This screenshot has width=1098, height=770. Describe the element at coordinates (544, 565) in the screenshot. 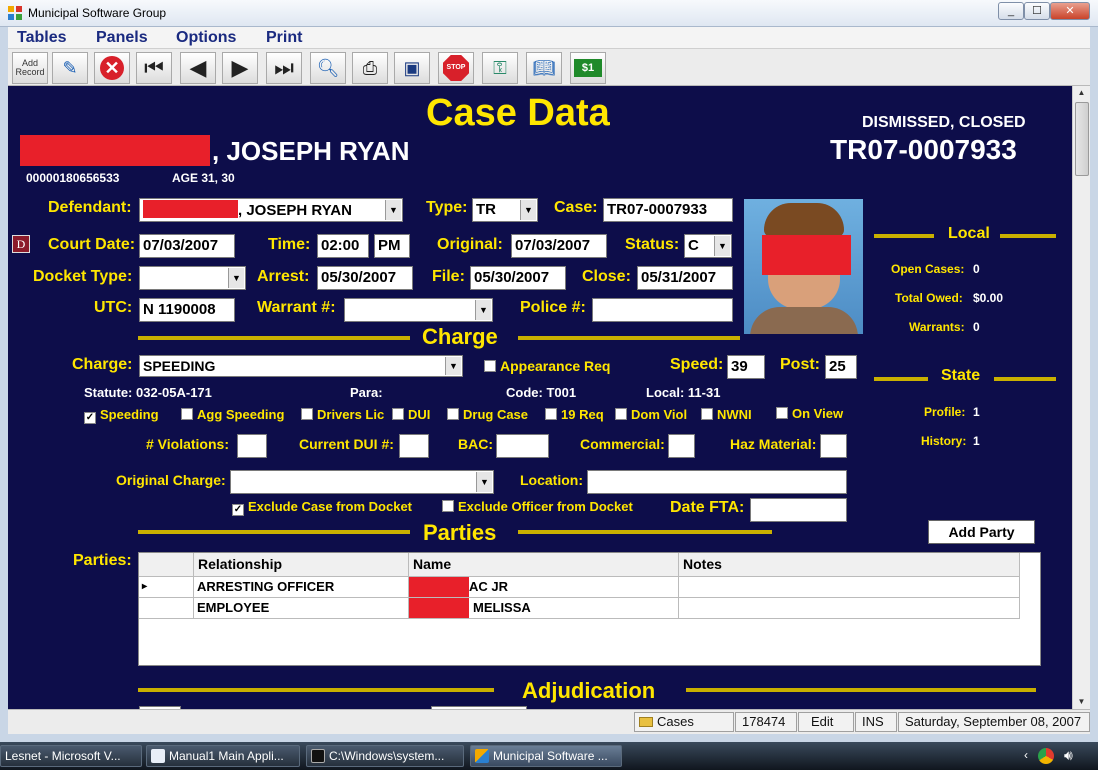

I see `column-header-name: Name` at that location.